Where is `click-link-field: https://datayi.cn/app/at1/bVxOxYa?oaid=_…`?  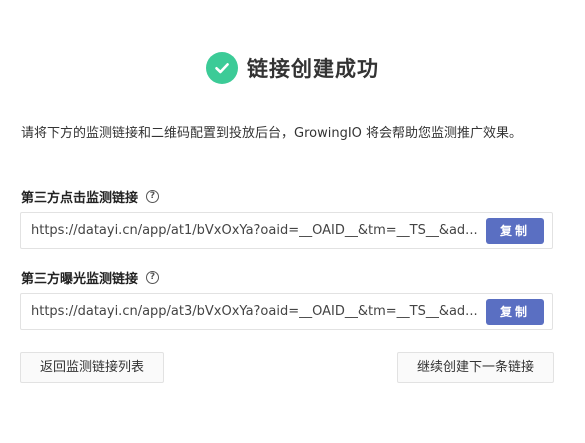 click-link-field: https://datayi.cn/app/at1/bVxOxYa?oaid=_… is located at coordinates (286, 230).